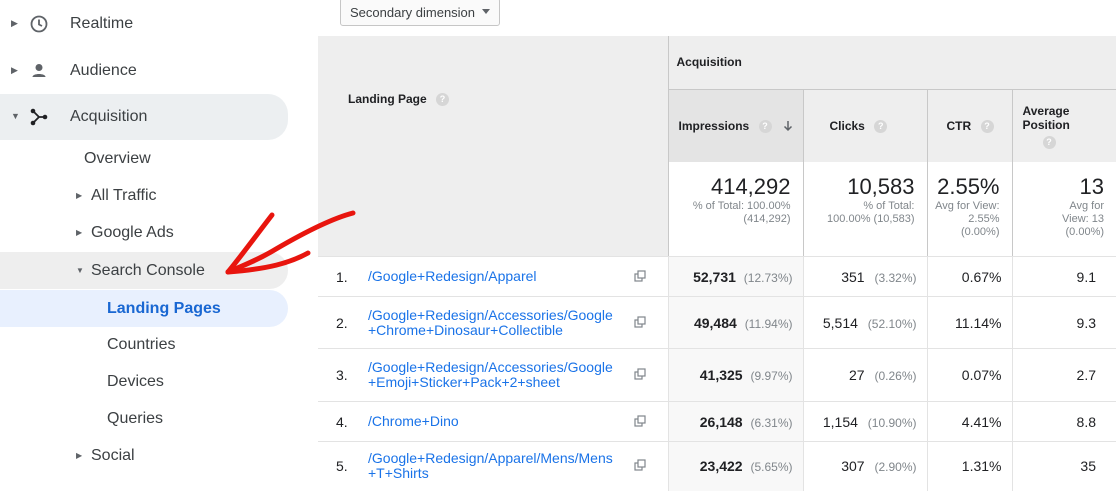 The image size is (1116, 491). Describe the element at coordinates (892, 422) in the screenshot. I see `clicks-percent: (10.90%)` at that location.